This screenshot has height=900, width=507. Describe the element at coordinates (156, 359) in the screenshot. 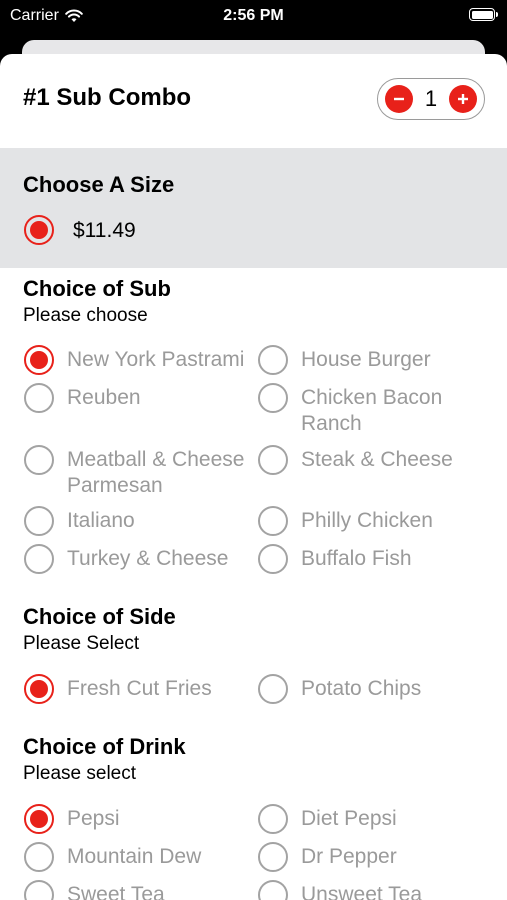

I see `sub-option-label: New York Pastrami` at that location.